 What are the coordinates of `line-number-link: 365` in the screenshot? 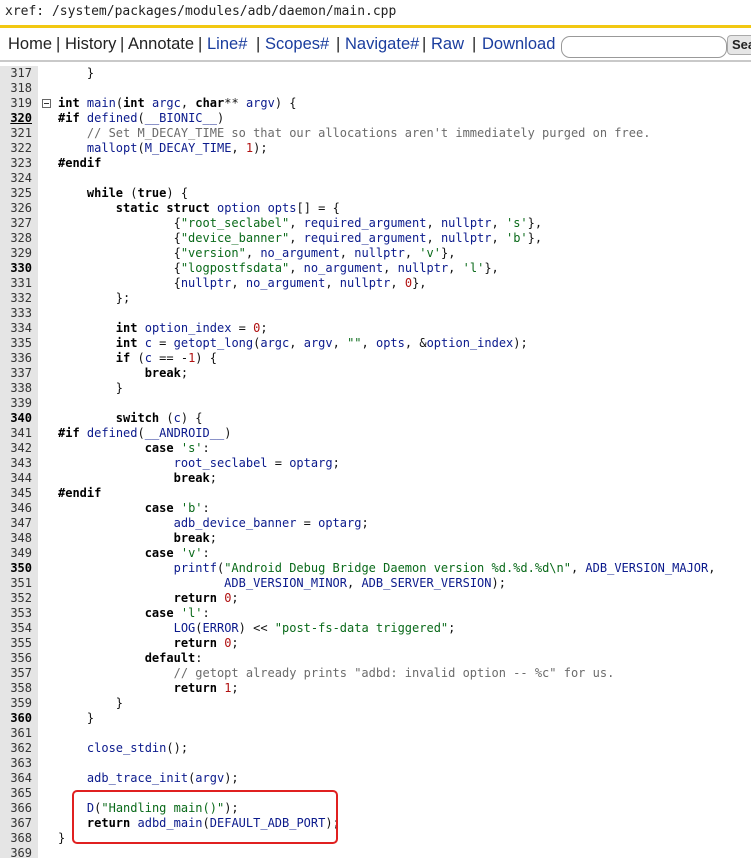 It's located at (16, 793).